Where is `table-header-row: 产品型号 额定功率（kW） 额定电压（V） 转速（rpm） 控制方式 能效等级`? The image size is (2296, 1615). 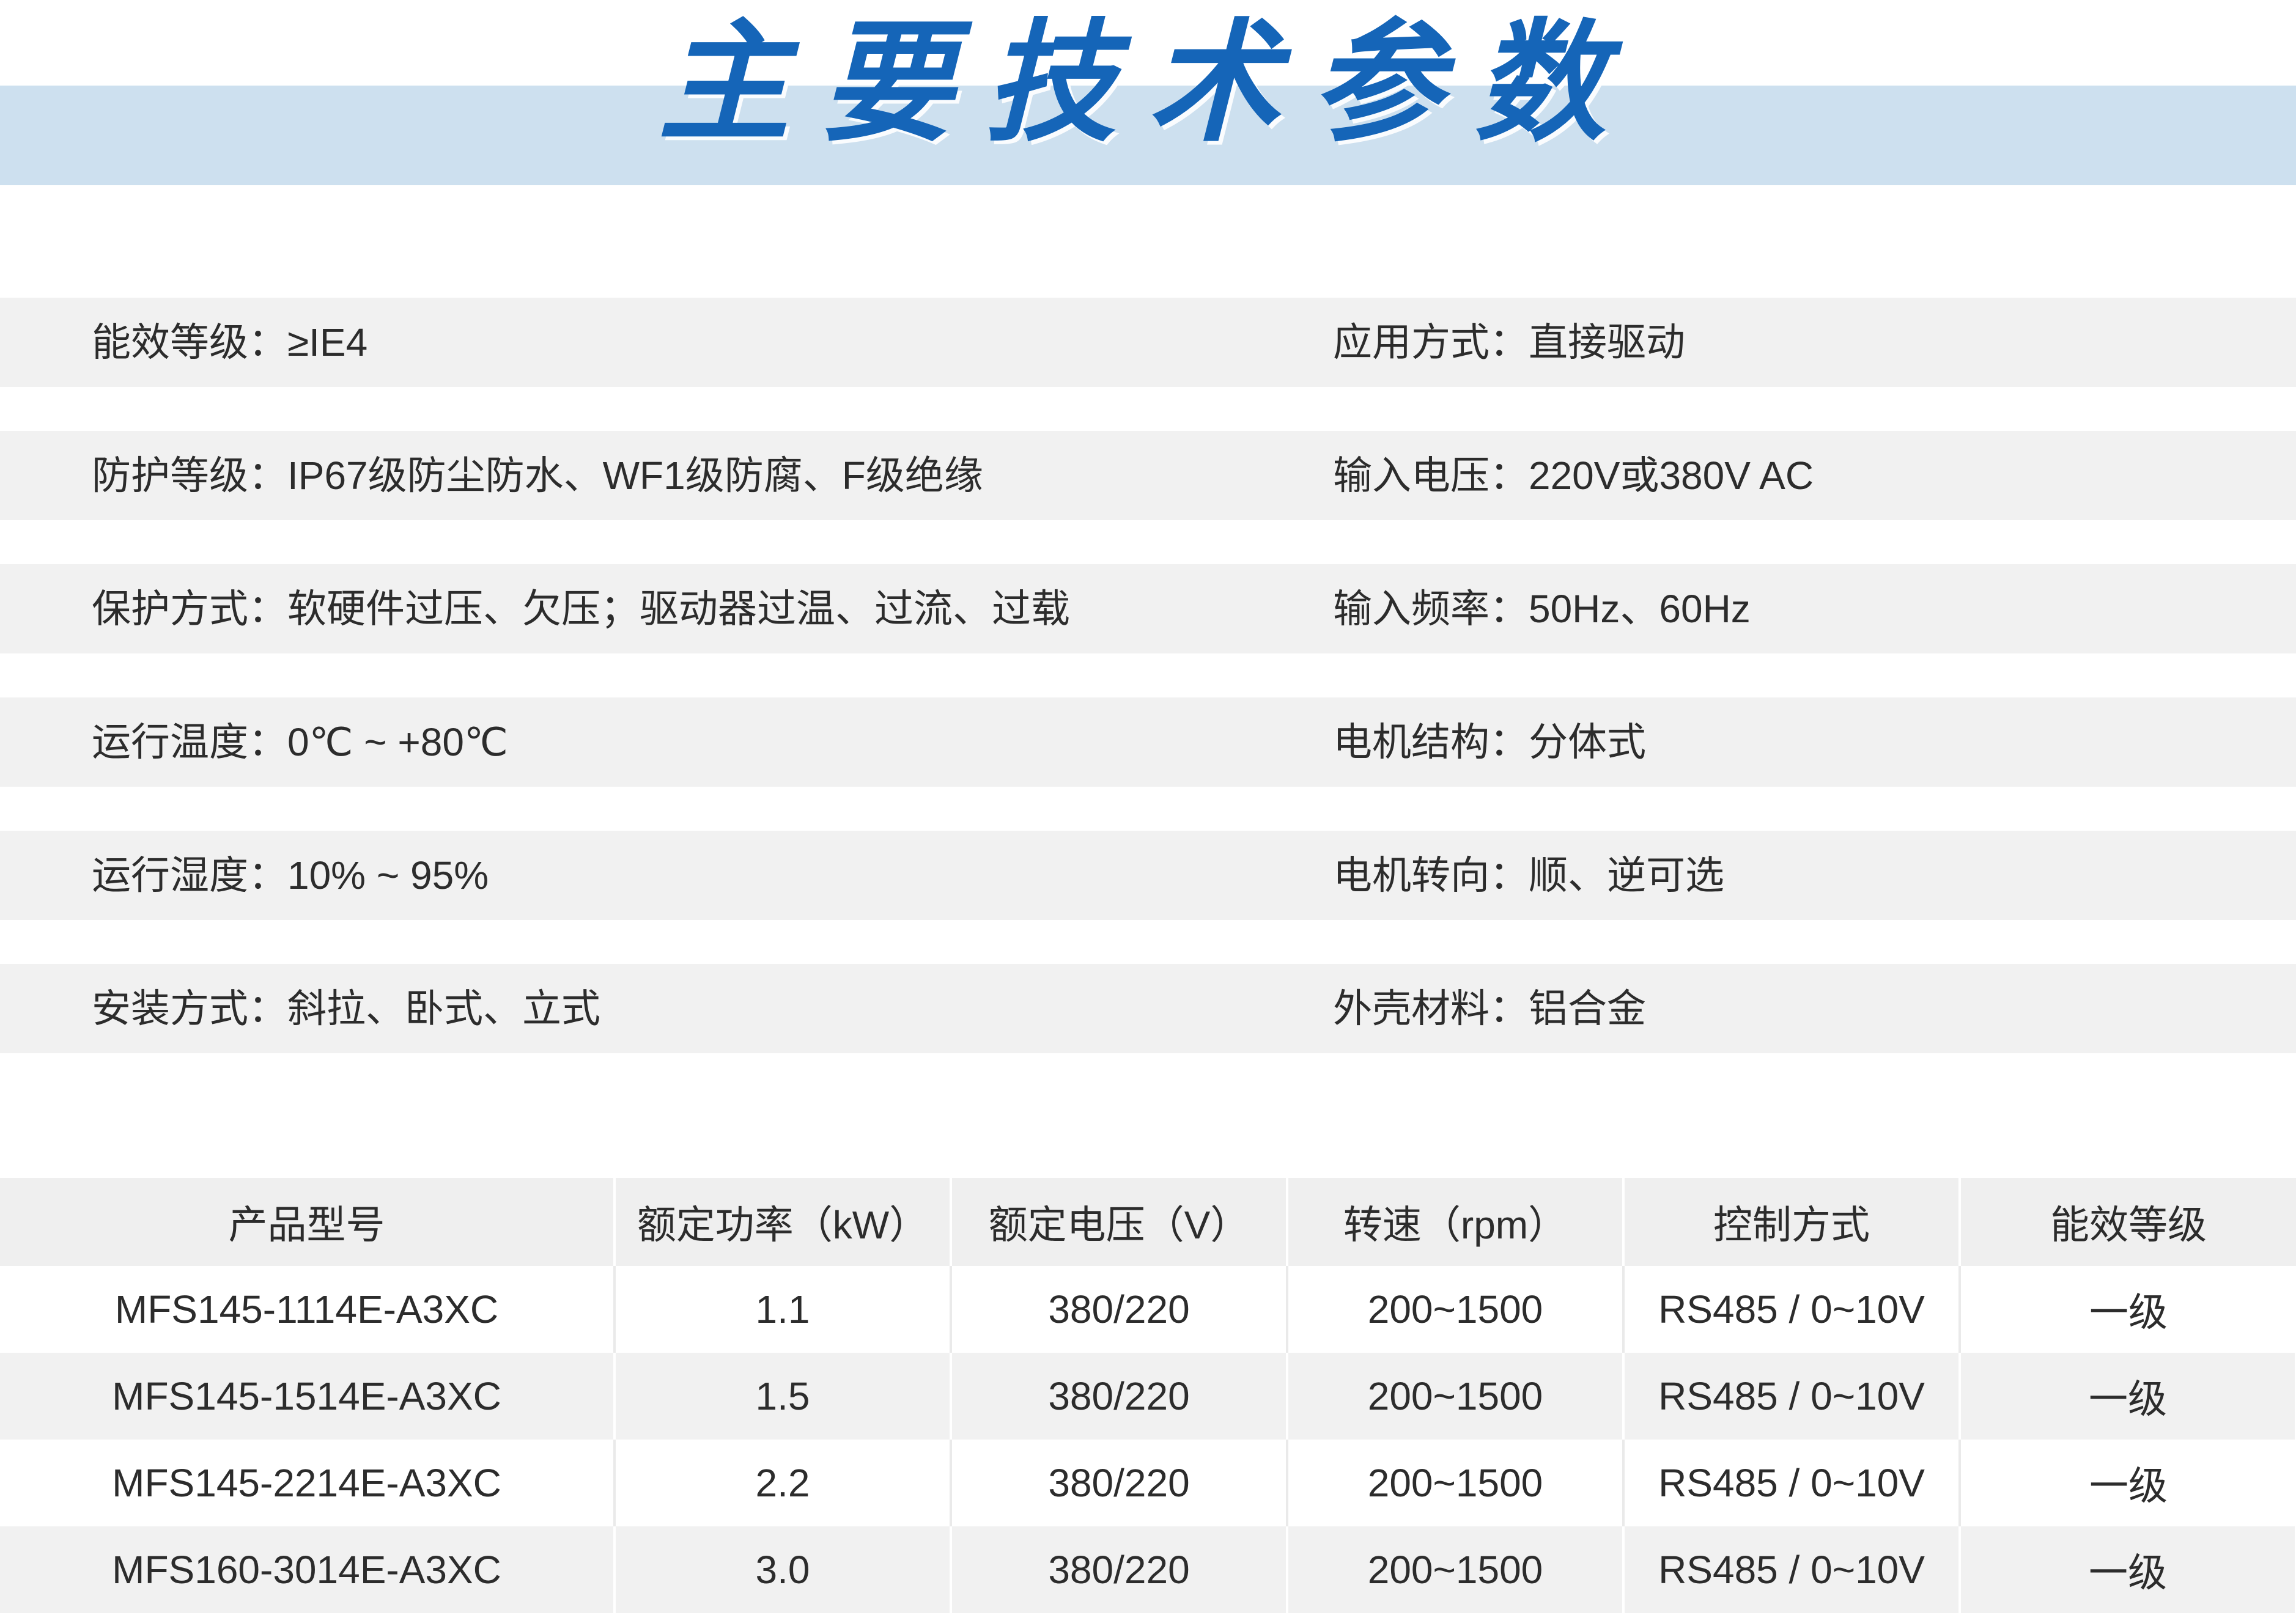 table-header-row: 产品型号 额定功率（kW） 额定电压（V） 转速（rpm） 控制方式 能效等级 is located at coordinates (1148, 1222).